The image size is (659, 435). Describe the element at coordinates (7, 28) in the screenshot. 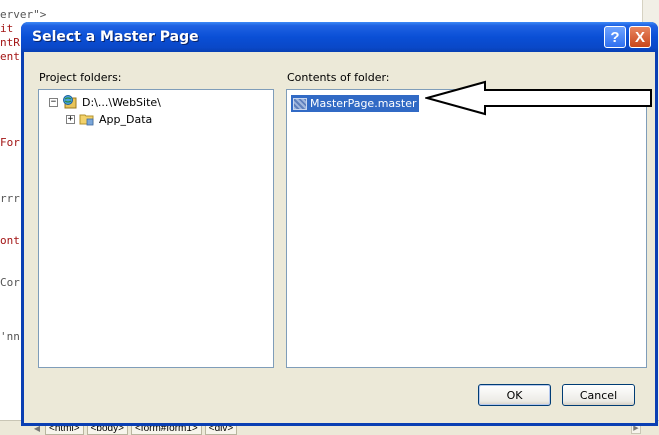

I see `code-line: it` at that location.